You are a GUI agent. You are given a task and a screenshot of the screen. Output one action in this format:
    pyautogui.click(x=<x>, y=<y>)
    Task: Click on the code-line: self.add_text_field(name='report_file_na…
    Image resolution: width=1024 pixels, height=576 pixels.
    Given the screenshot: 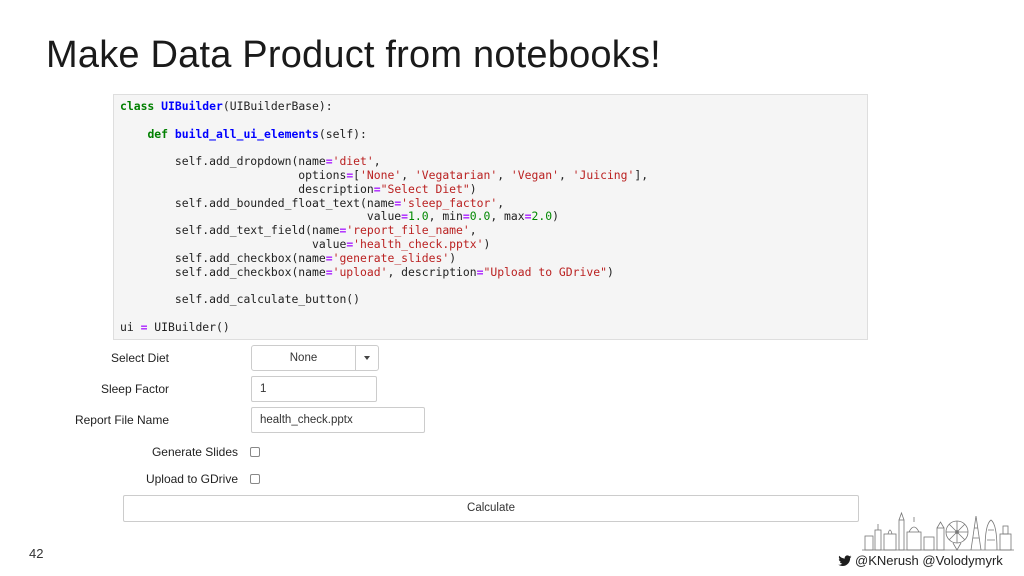 What is the action you would take?
    pyautogui.click(x=493, y=230)
    